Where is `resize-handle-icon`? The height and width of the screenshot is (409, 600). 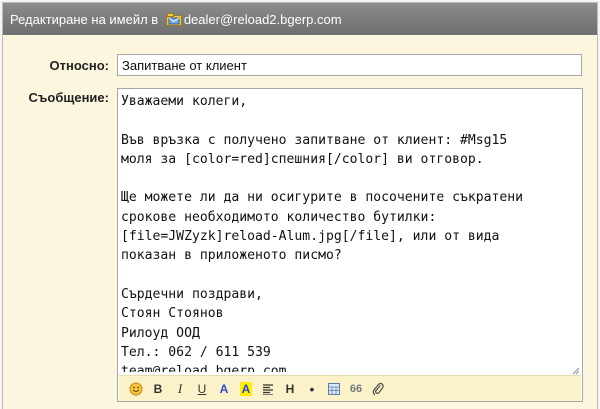 resize-handle-icon is located at coordinates (576, 369).